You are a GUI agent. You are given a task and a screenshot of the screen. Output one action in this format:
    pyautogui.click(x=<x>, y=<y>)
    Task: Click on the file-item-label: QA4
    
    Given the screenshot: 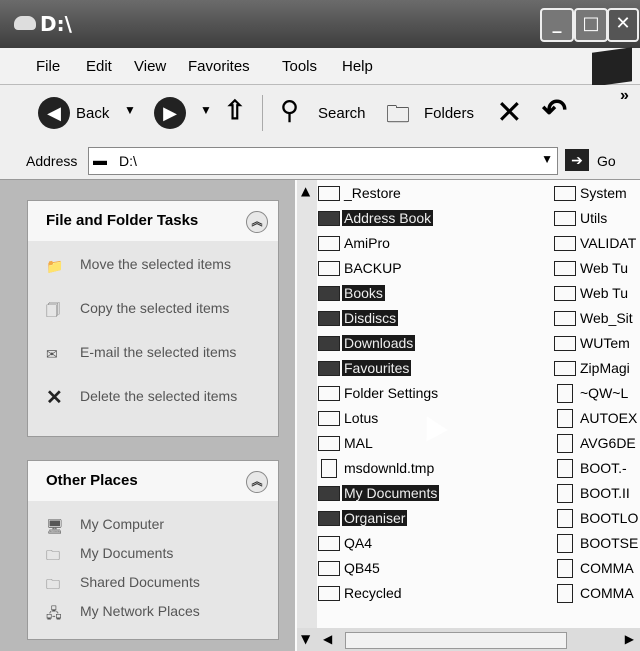 What is the action you would take?
    pyautogui.click(x=358, y=543)
    